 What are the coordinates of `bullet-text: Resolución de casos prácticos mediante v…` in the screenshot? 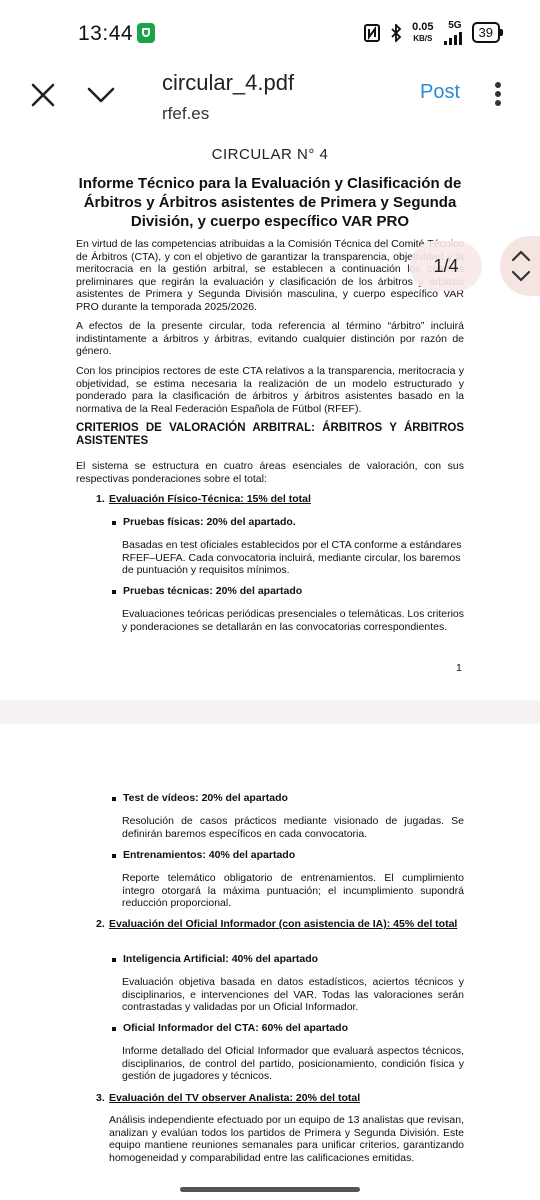 It's located at (293, 827).